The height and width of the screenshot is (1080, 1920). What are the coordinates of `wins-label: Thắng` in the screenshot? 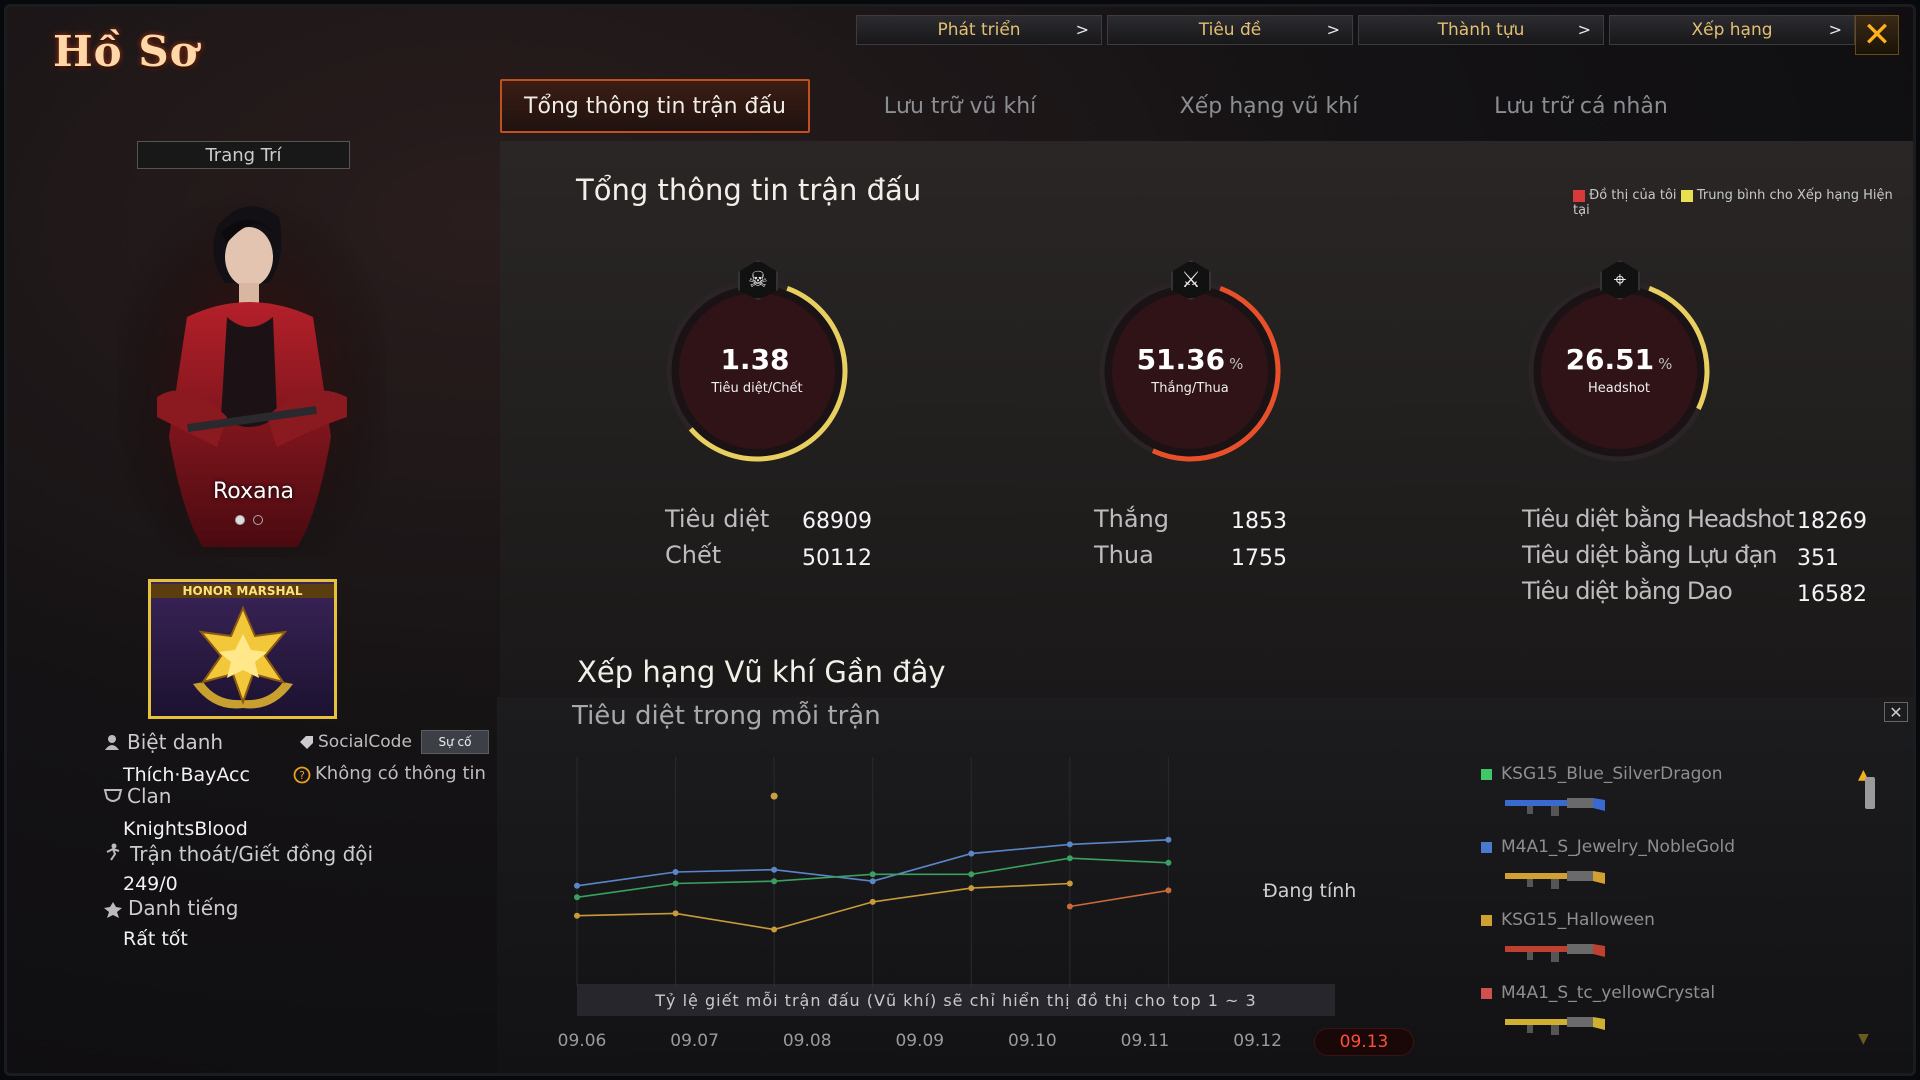 It's located at (1132, 519).